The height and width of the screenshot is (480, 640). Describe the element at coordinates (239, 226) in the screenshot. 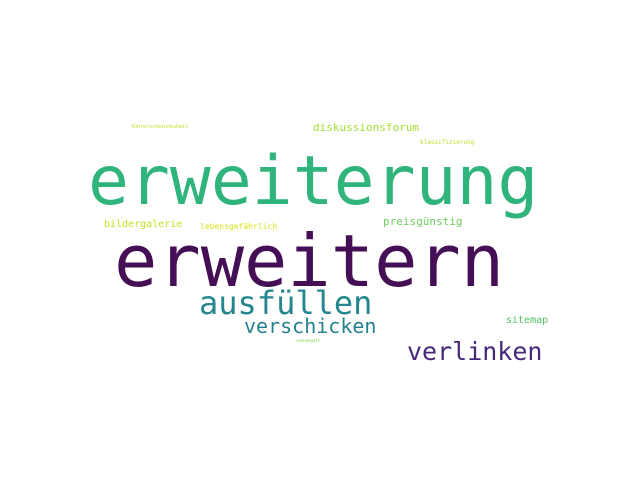

I see `word-lebensgefaehrlich: lebensgefährlich` at that location.